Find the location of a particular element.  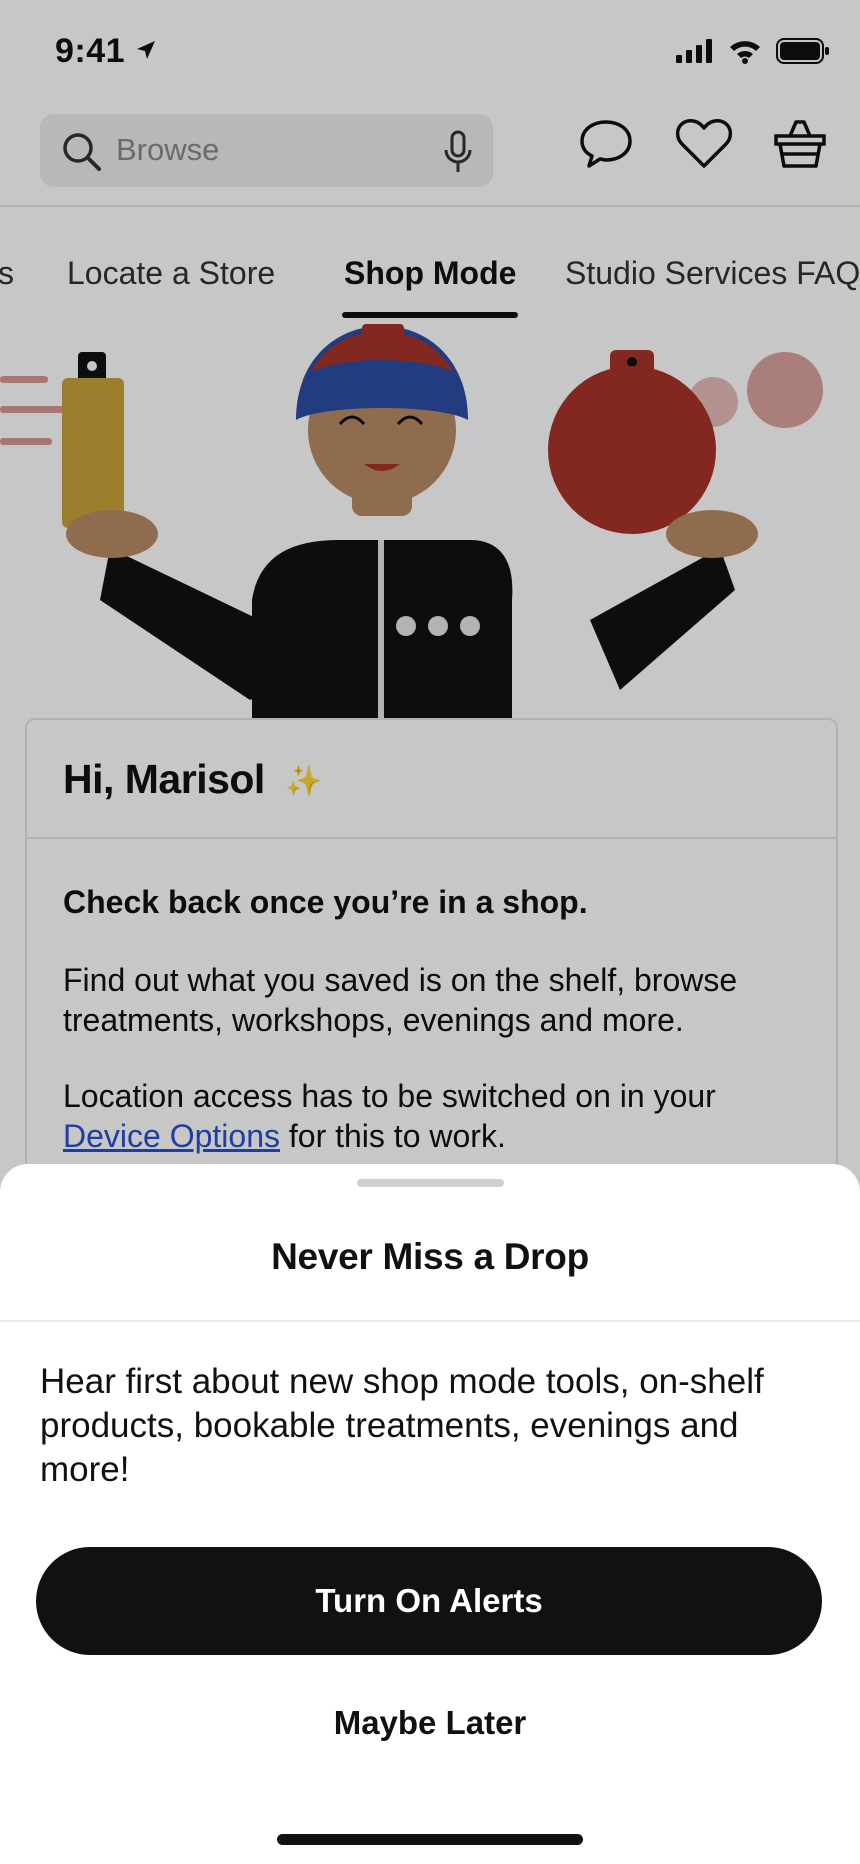

sheet-title: Never Miss a Drop is located at coordinates (430, 1256).